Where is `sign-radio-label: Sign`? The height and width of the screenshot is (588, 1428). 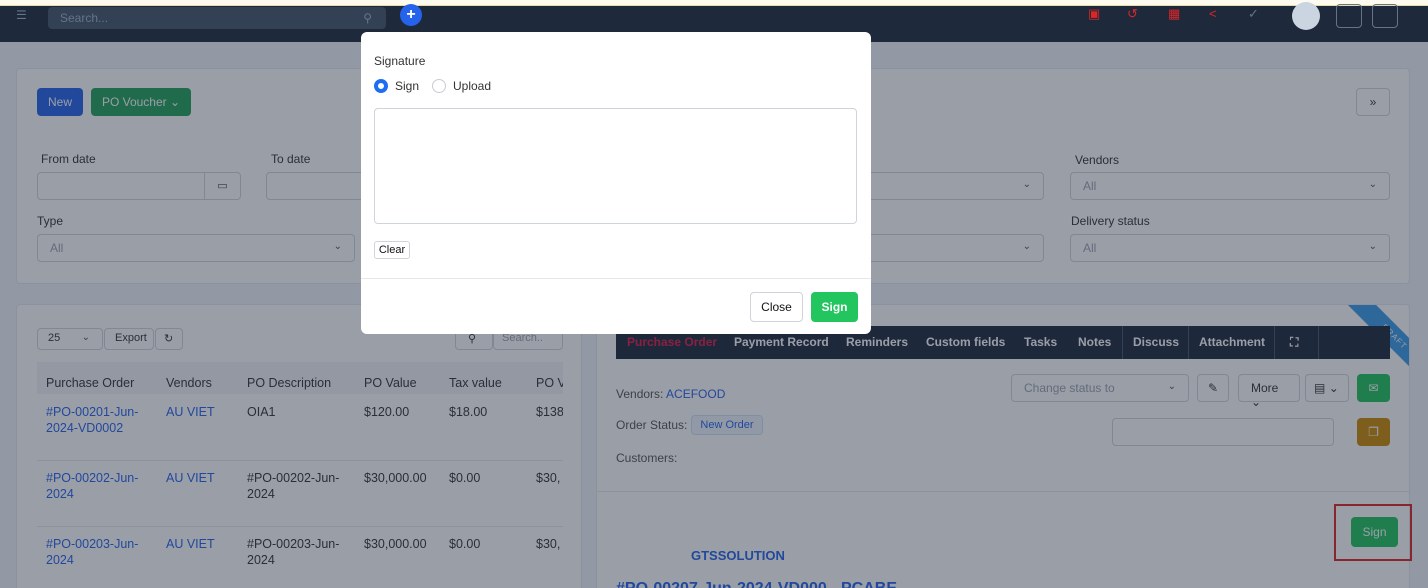 sign-radio-label: Sign is located at coordinates (407, 86).